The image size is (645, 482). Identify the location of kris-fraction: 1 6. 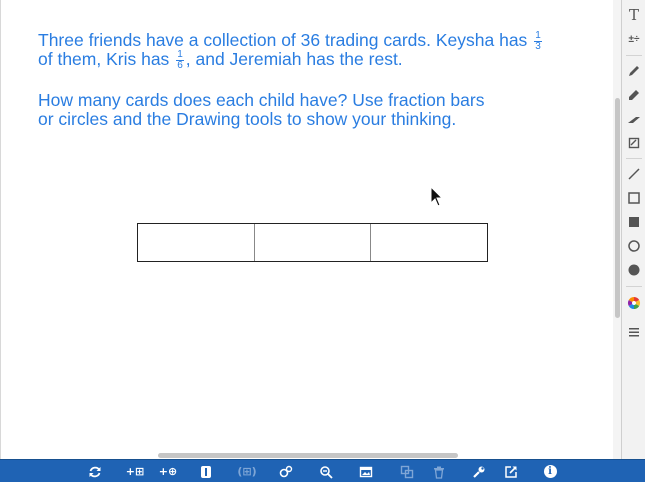
(180, 60).